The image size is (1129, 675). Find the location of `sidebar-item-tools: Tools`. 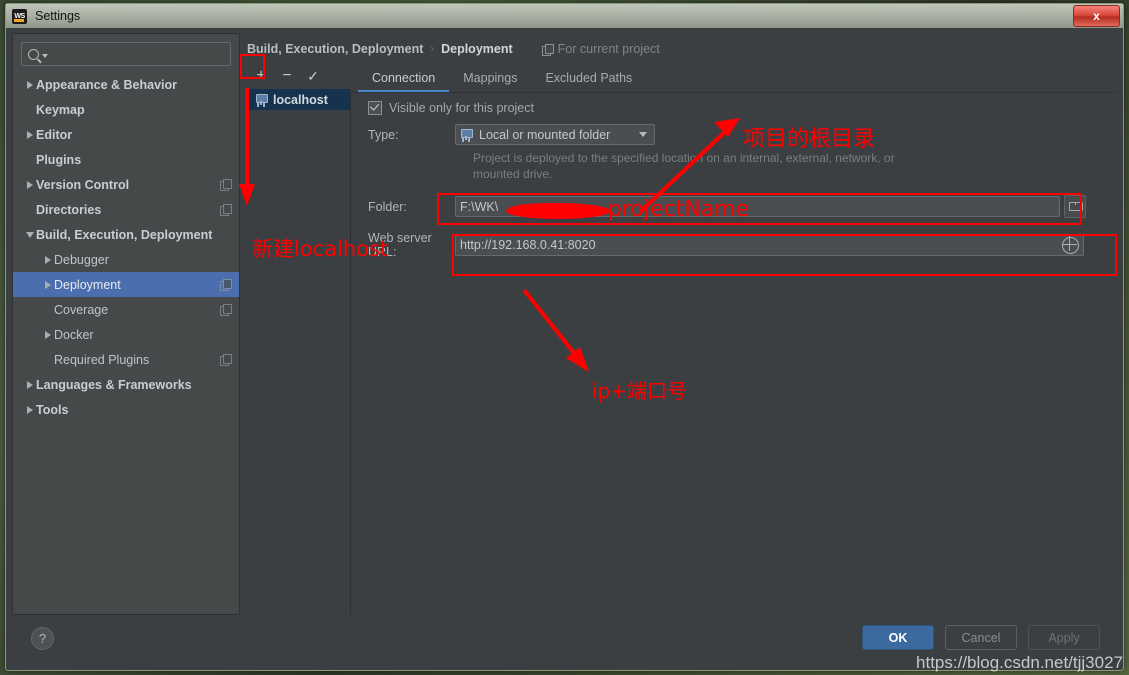

sidebar-item-tools: Tools is located at coordinates (126, 409).